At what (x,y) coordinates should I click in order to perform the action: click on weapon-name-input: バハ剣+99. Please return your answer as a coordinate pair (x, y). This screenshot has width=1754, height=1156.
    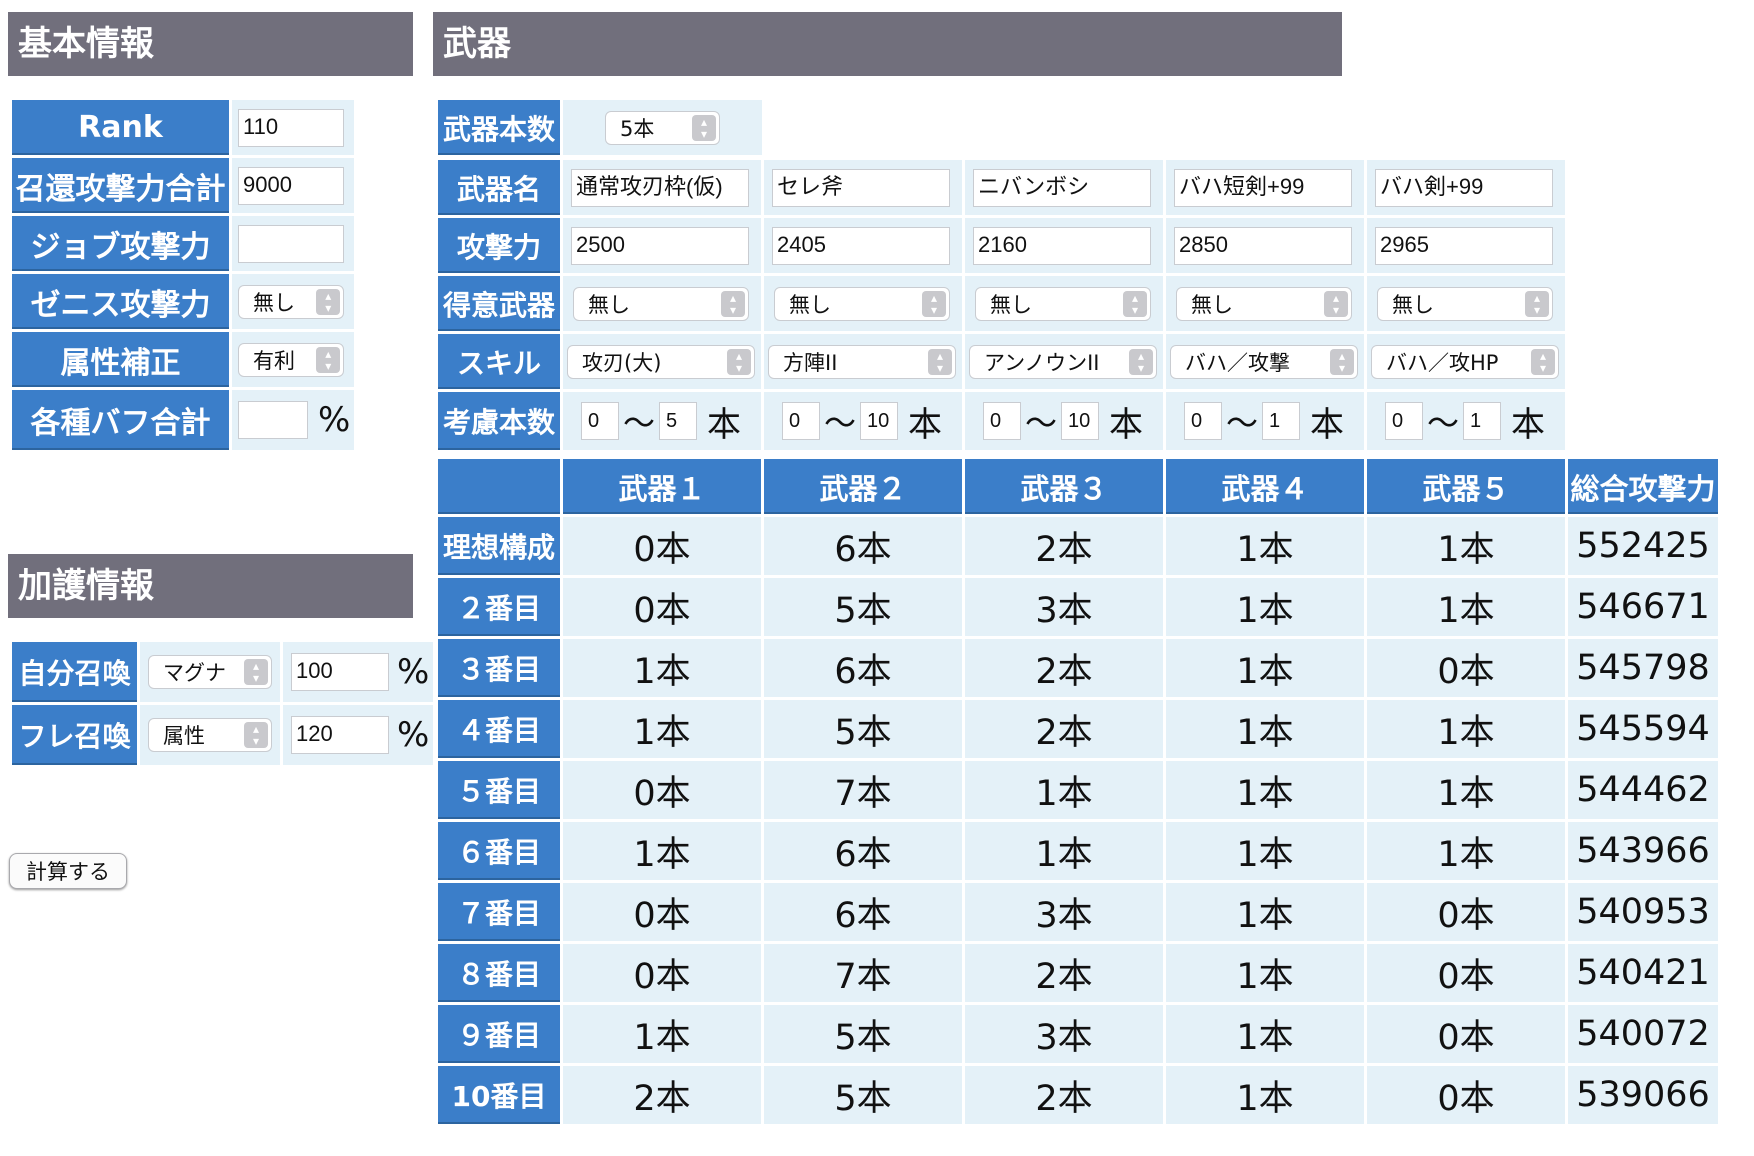
    Looking at the image, I should click on (1464, 187).